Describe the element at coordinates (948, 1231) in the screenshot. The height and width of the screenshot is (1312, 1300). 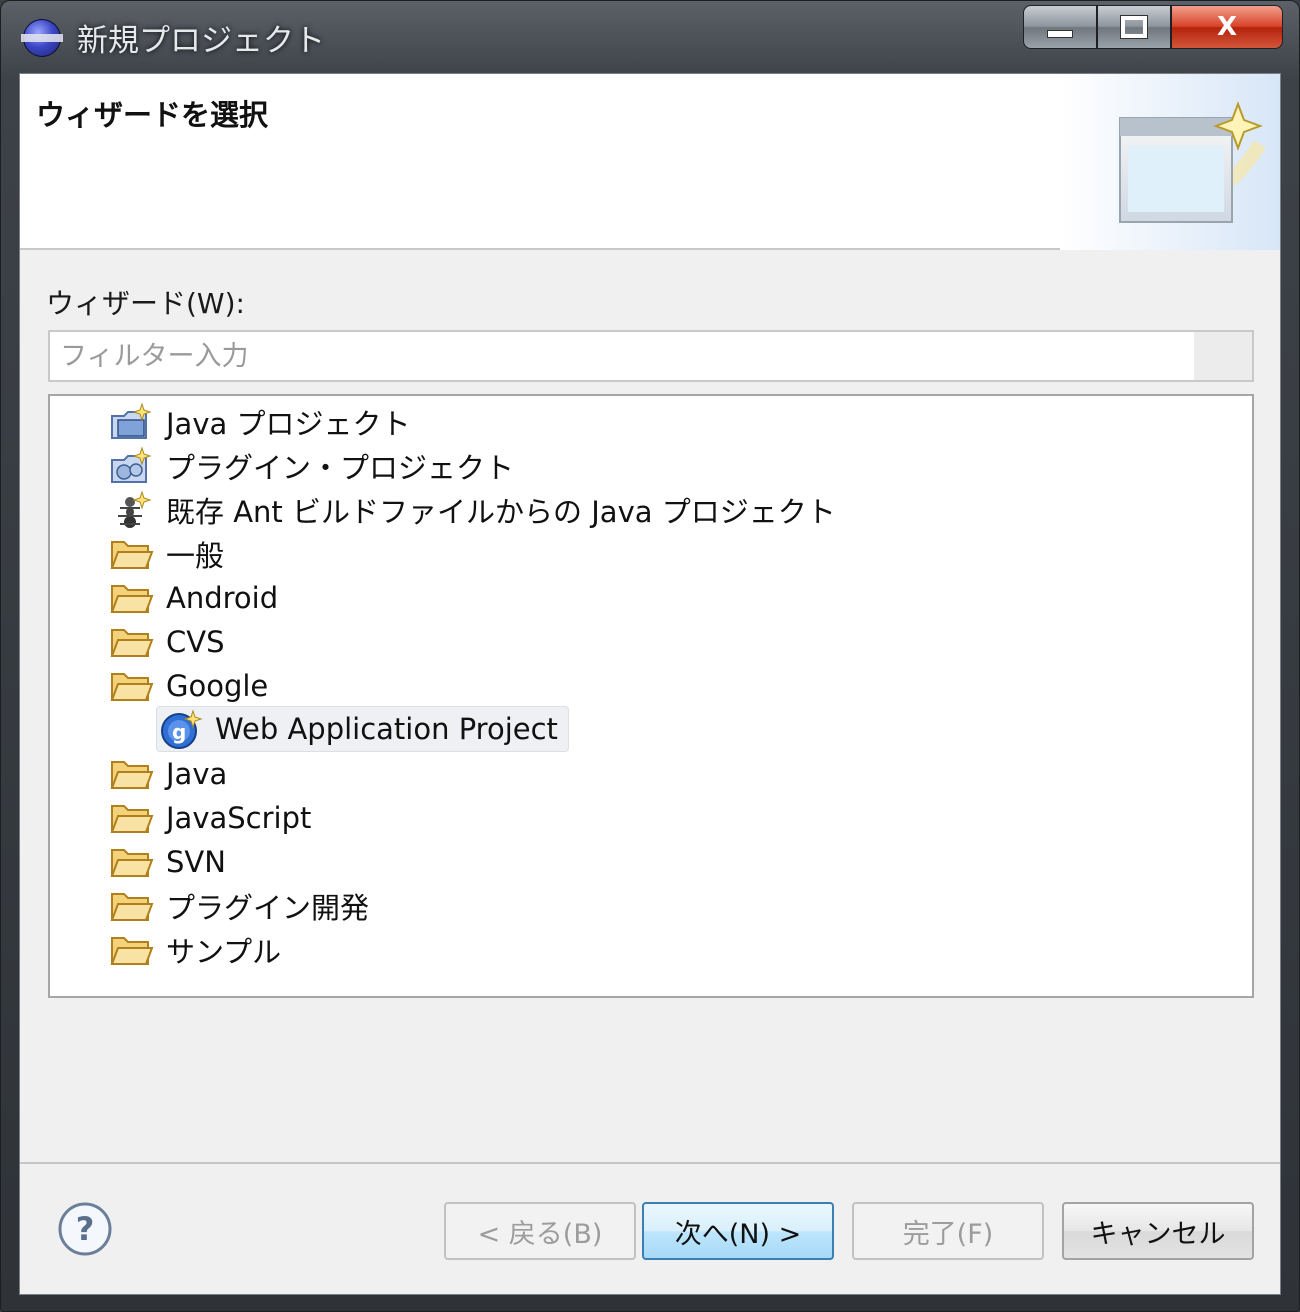
I see `finish-button: 完了(F)` at that location.